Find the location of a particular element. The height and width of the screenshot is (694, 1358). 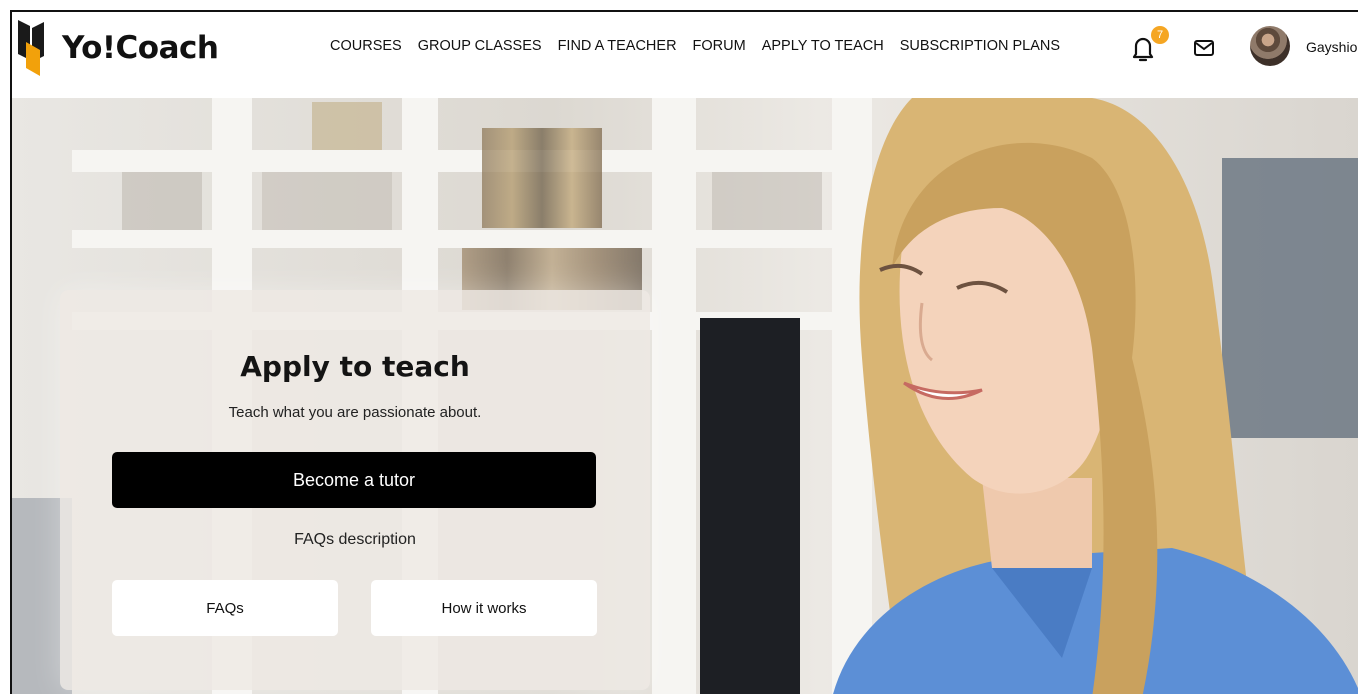

username: Gayshio is located at coordinates (1331, 47).